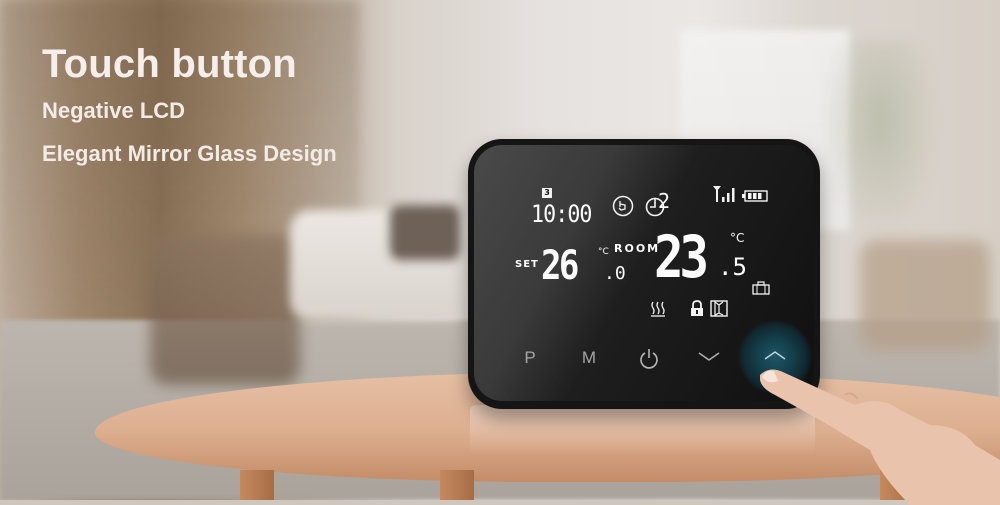  I want to click on power-button, so click(649, 361).